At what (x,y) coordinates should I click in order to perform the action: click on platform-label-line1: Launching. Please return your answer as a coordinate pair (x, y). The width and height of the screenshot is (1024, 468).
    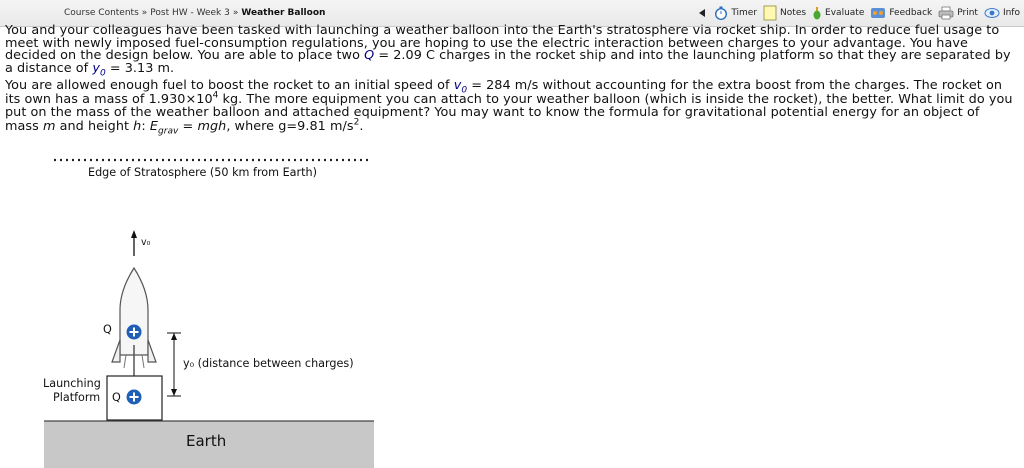
    Looking at the image, I should click on (72, 383).